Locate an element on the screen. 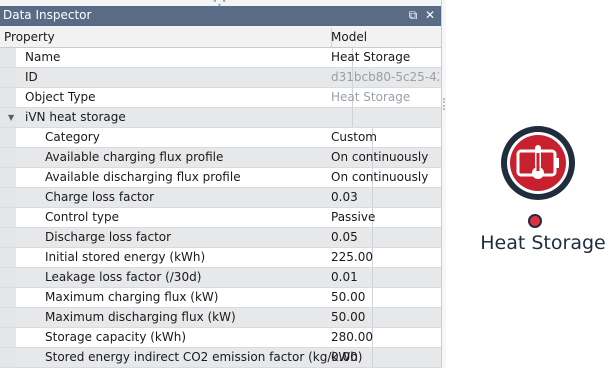 Image resolution: width=614 pixels, height=368 pixels. property-name: Leakage loss factor (/30d) is located at coordinates (186, 277).